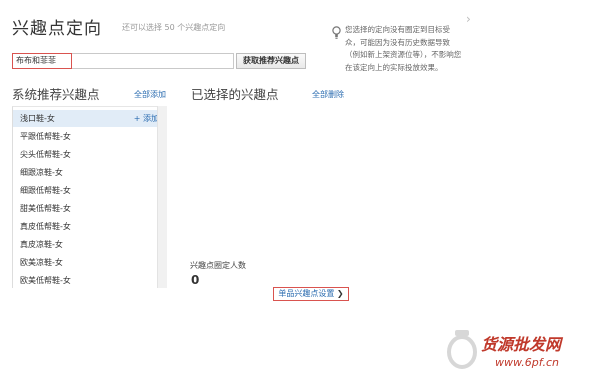 This screenshot has width=590, height=381. I want to click on watermark-logo: 货源批发网 www.6pf.cn, so click(505, 349).